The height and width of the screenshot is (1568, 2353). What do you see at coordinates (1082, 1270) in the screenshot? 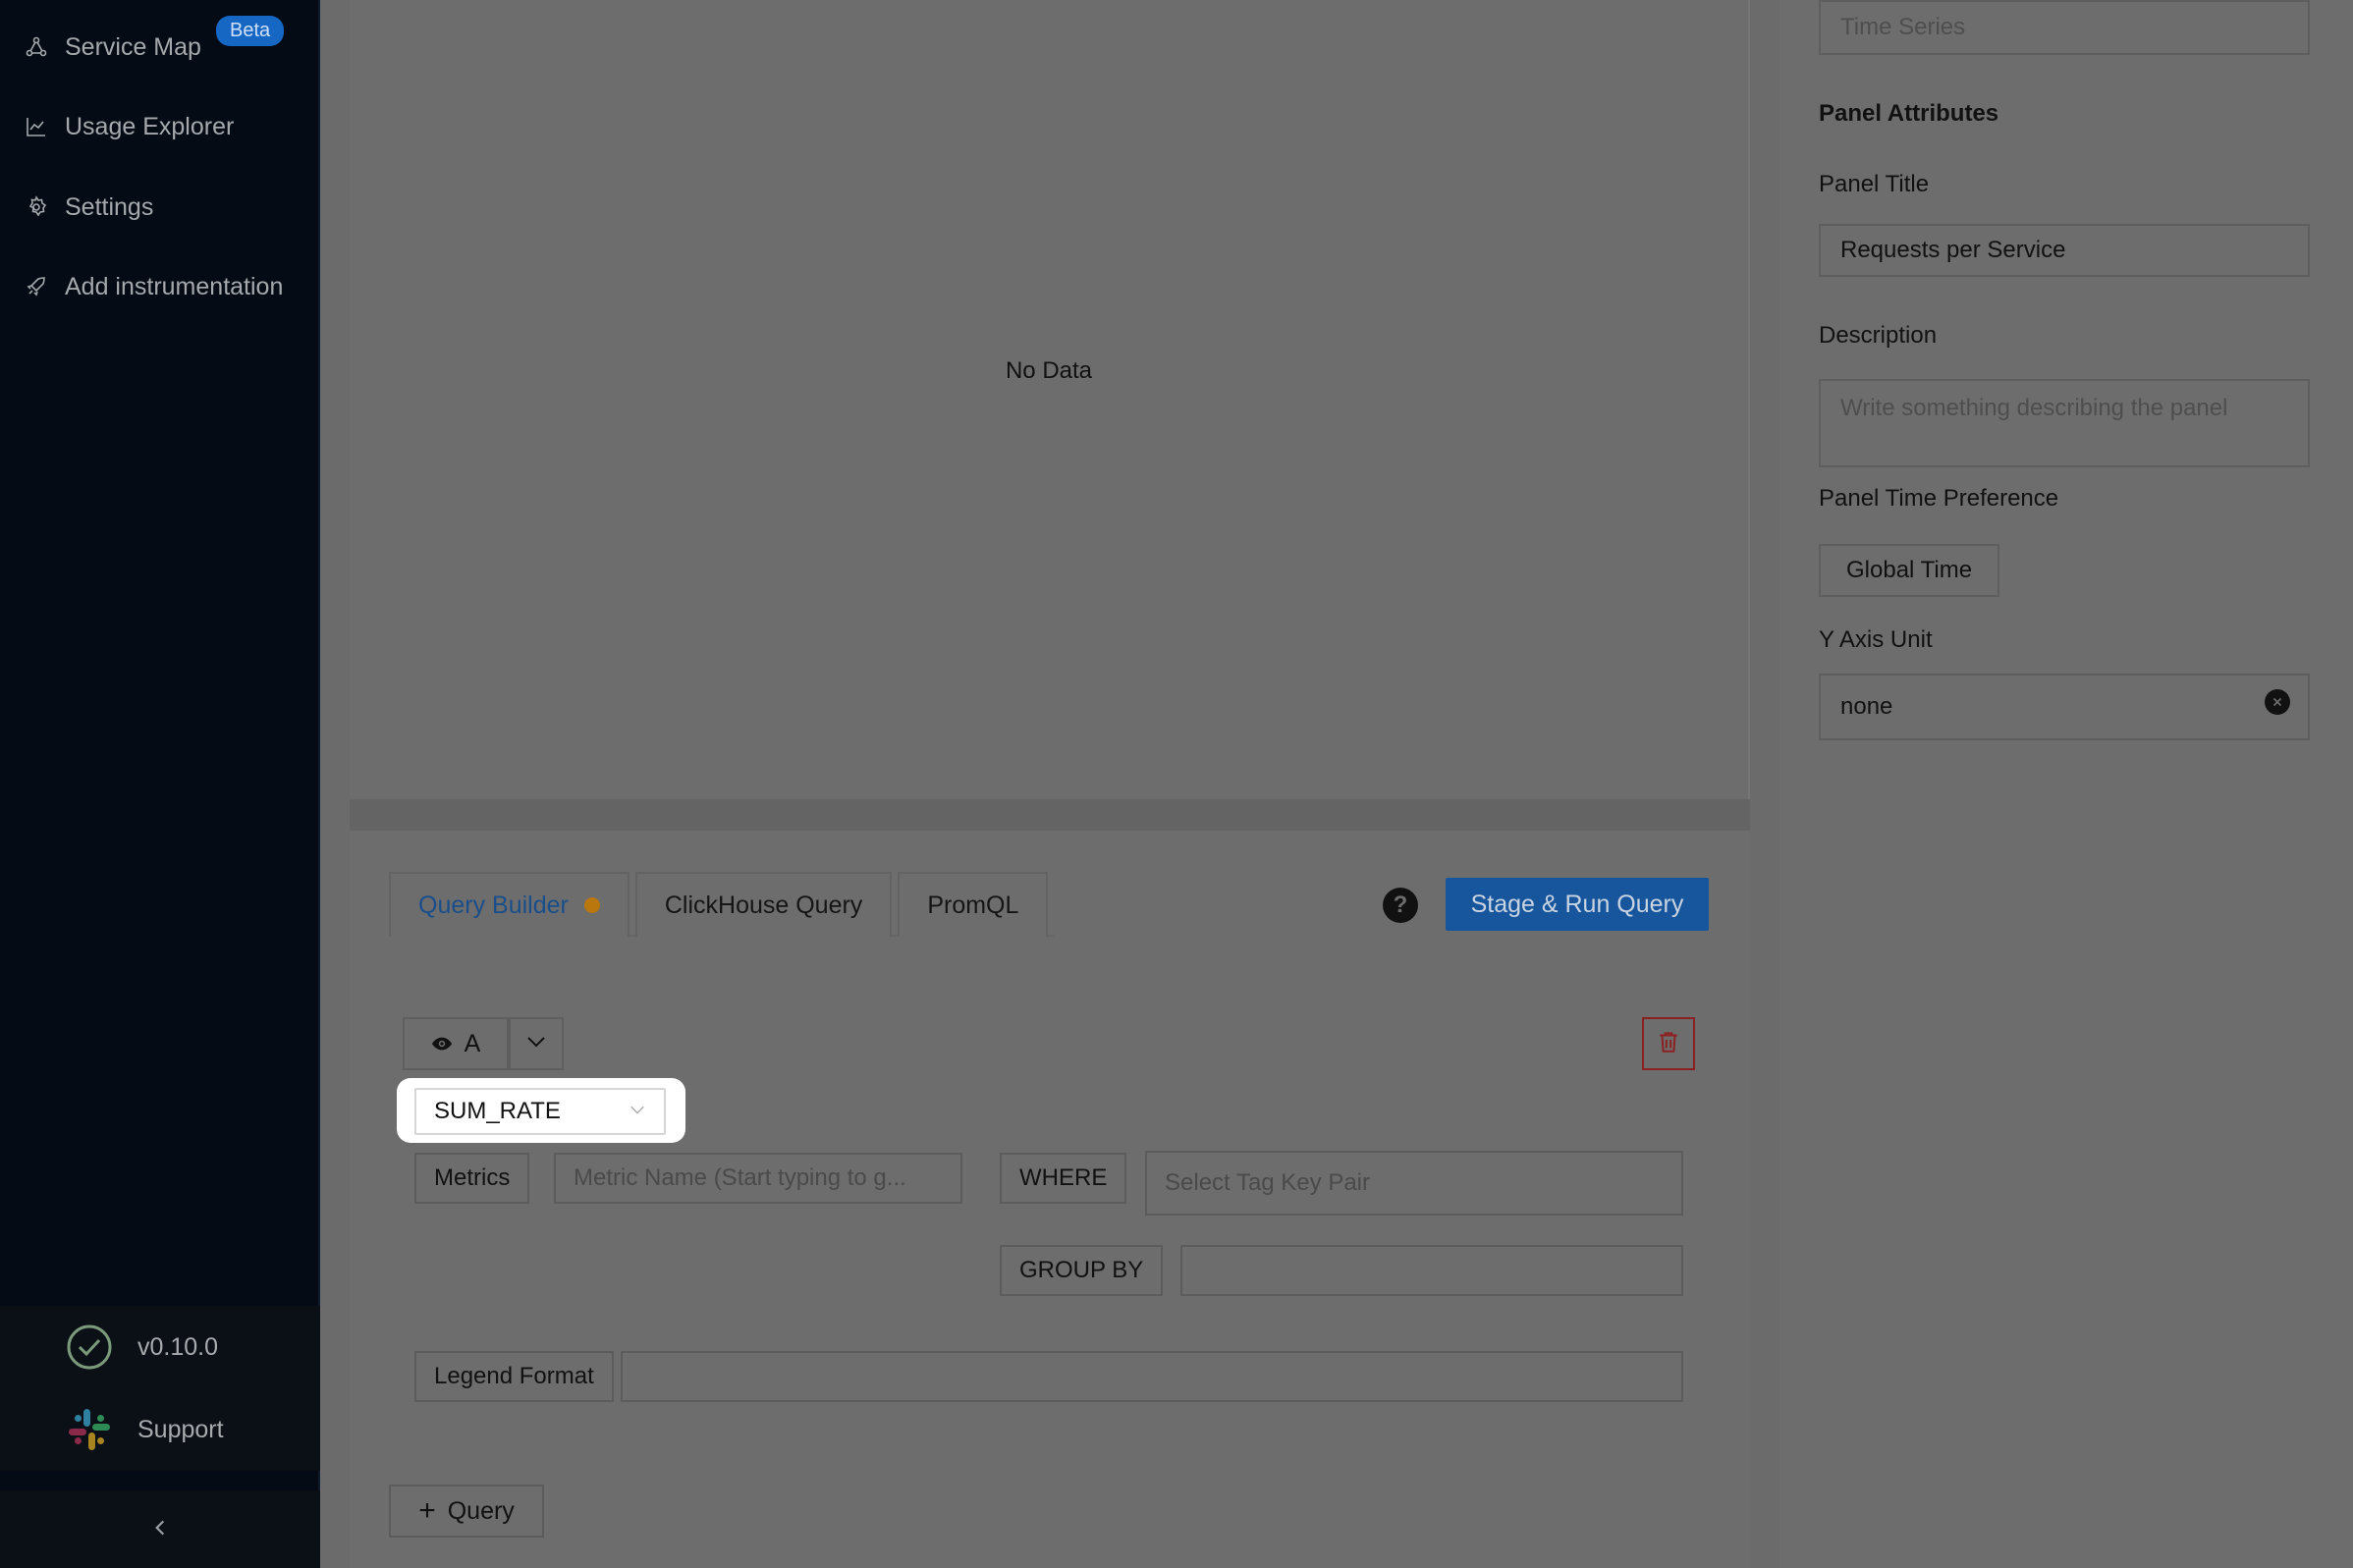
I see `group-by-label: GROUP BY` at bounding box center [1082, 1270].